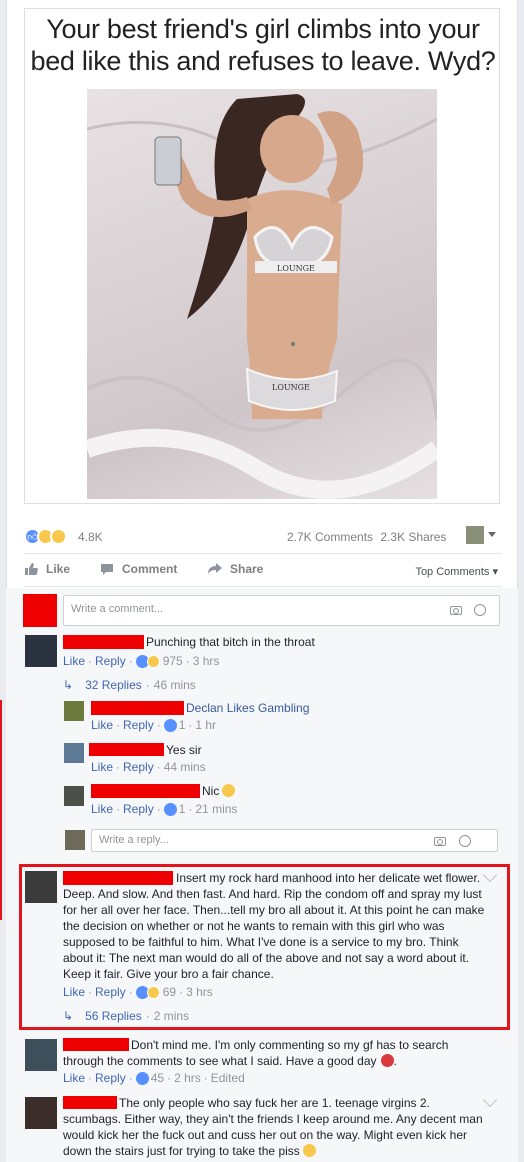  Describe the element at coordinates (264, 537) in the screenshot. I see `reaction-summary: 👍︎ 4.8K 2.7K Comments 2.3K Shares` at that location.